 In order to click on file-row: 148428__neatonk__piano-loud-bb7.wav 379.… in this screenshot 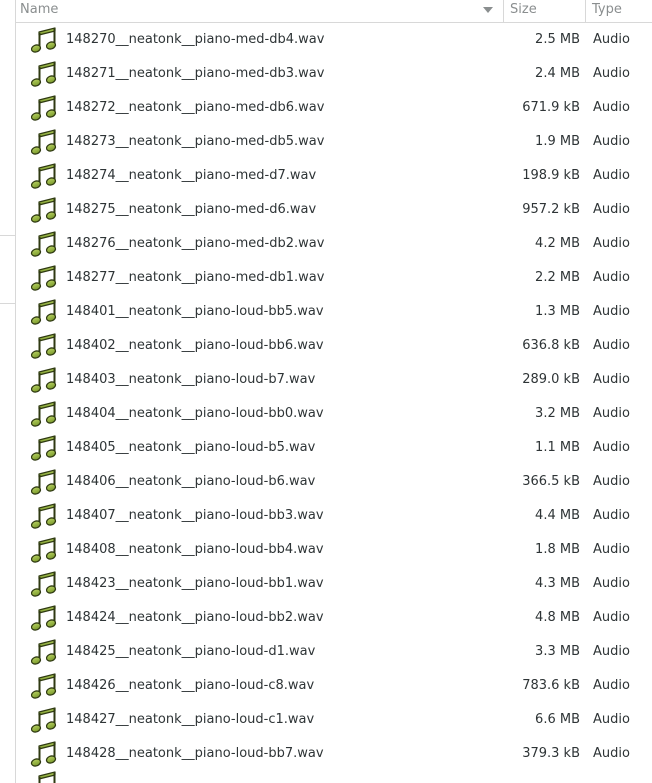, I will do `click(334, 754)`.